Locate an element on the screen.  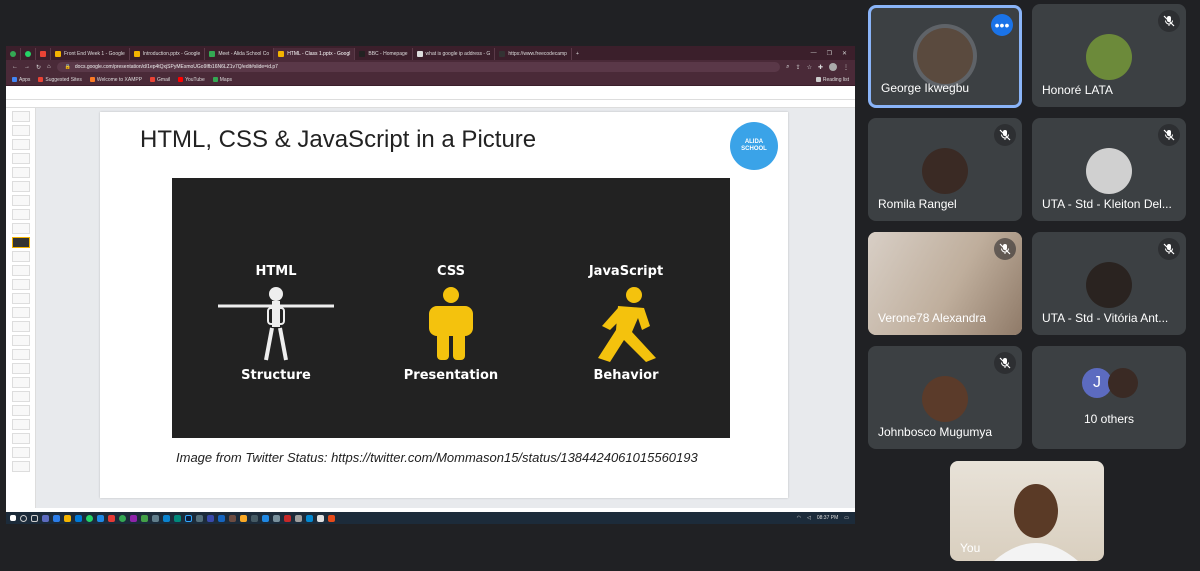
new-tab-button: + is located at coordinates (577, 54).